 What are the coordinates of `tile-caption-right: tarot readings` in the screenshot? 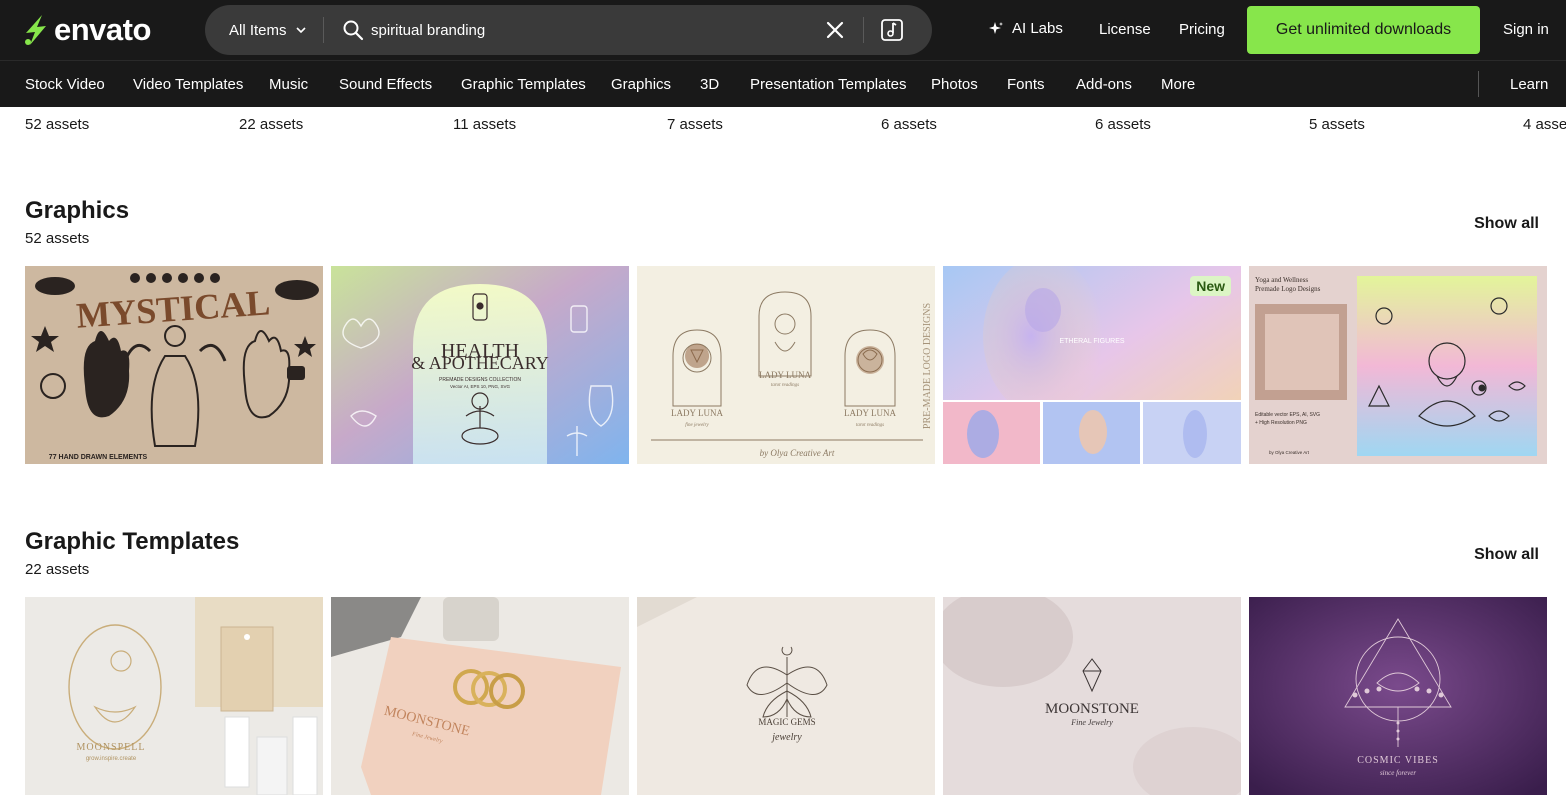 It's located at (870, 425).